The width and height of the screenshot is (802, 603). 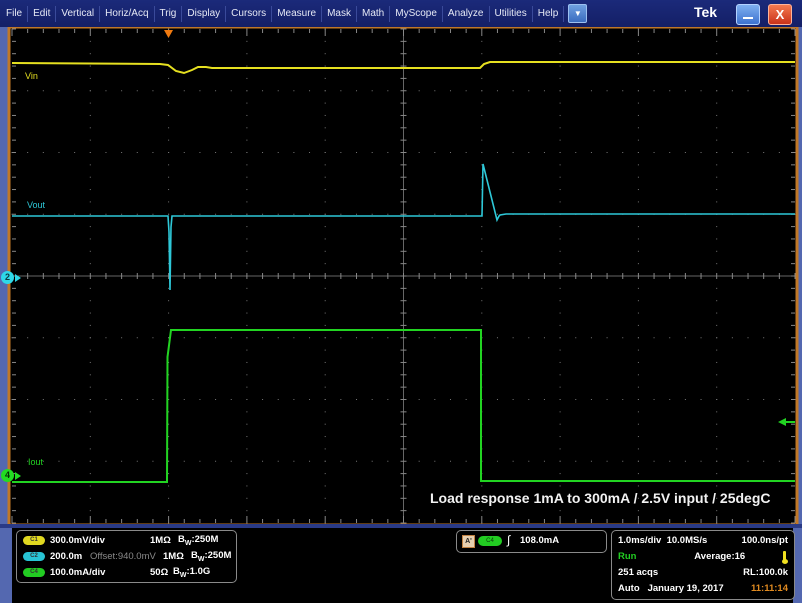 I want to click on trigger-position-icon, so click(x=168, y=34).